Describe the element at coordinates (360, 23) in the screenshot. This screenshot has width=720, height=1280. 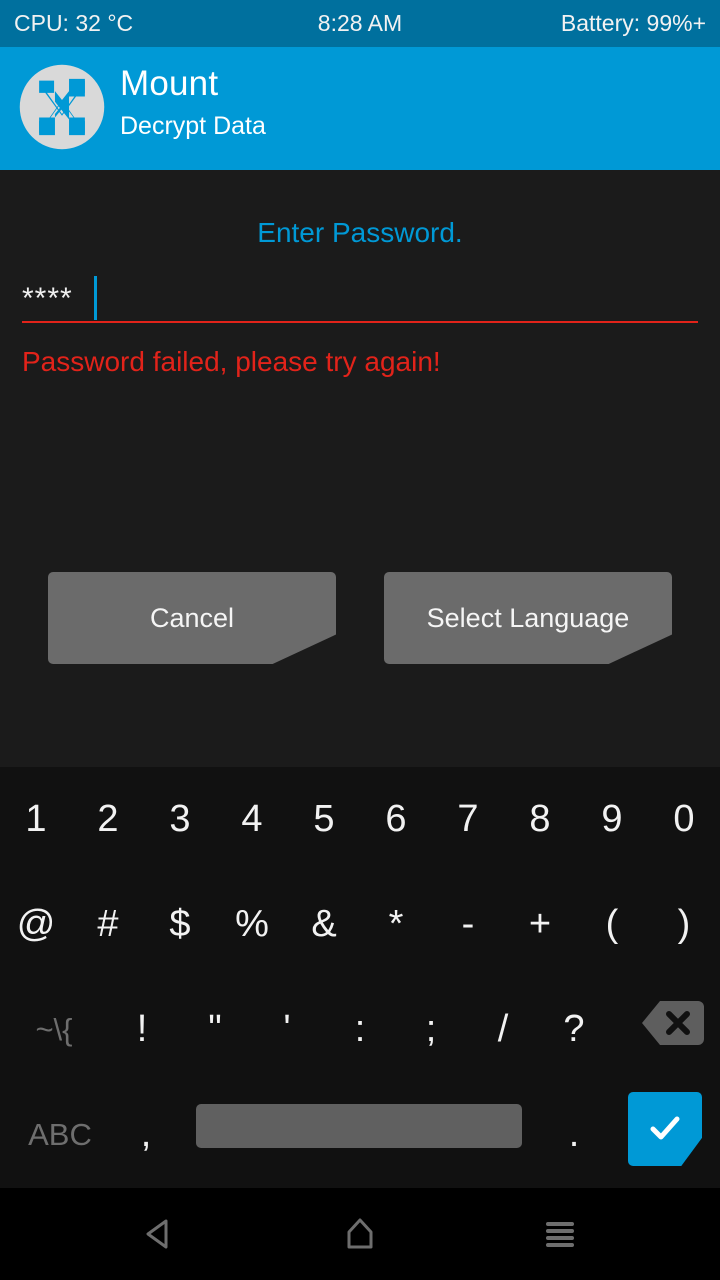
I see `status-bar: CPU: 32 °C 8:28 AM Battery: 99%+` at that location.